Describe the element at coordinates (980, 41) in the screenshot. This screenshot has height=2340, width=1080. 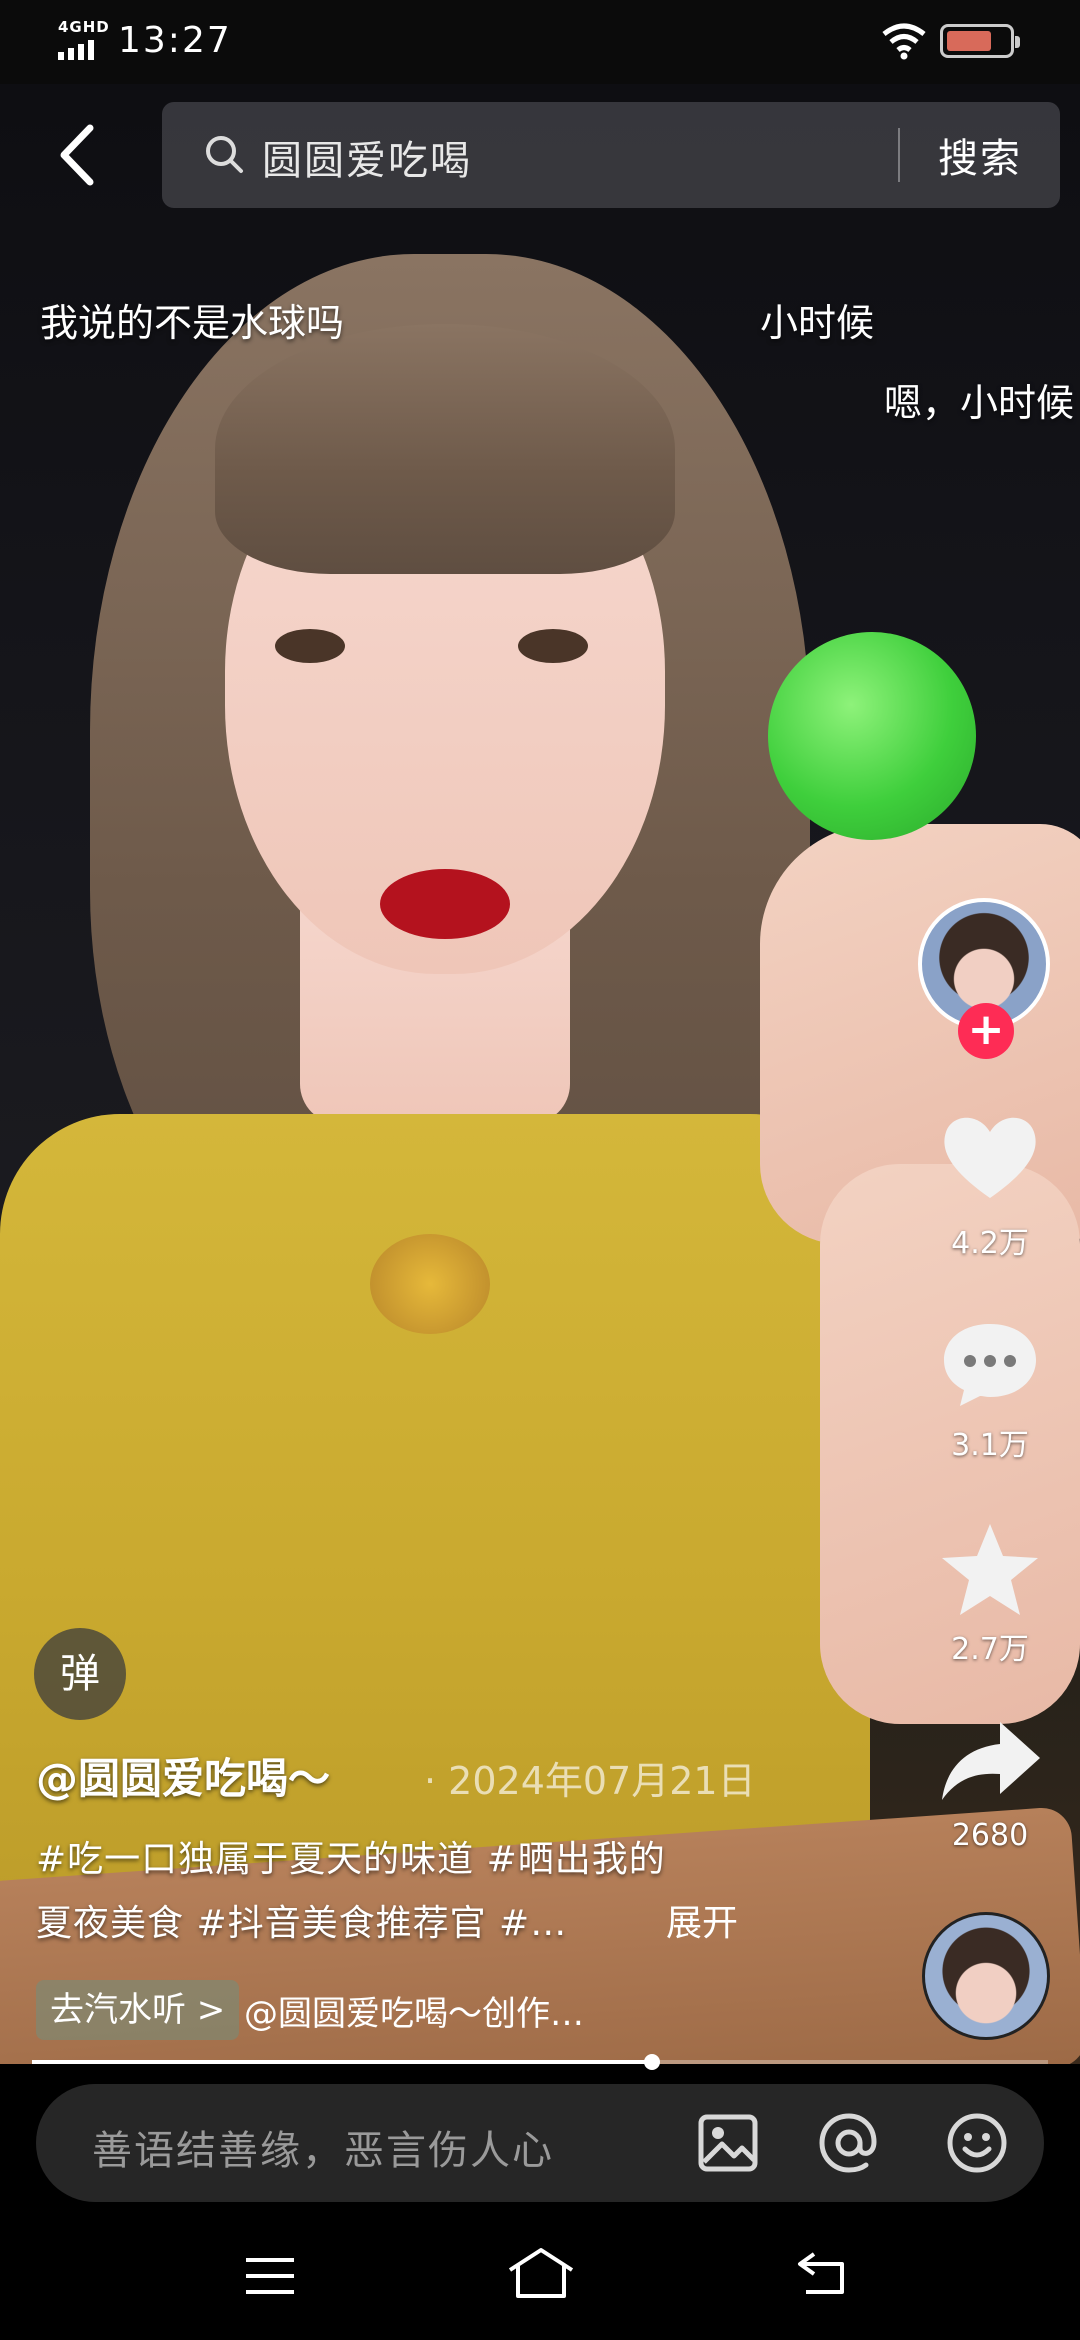
I see `battery-icon` at that location.